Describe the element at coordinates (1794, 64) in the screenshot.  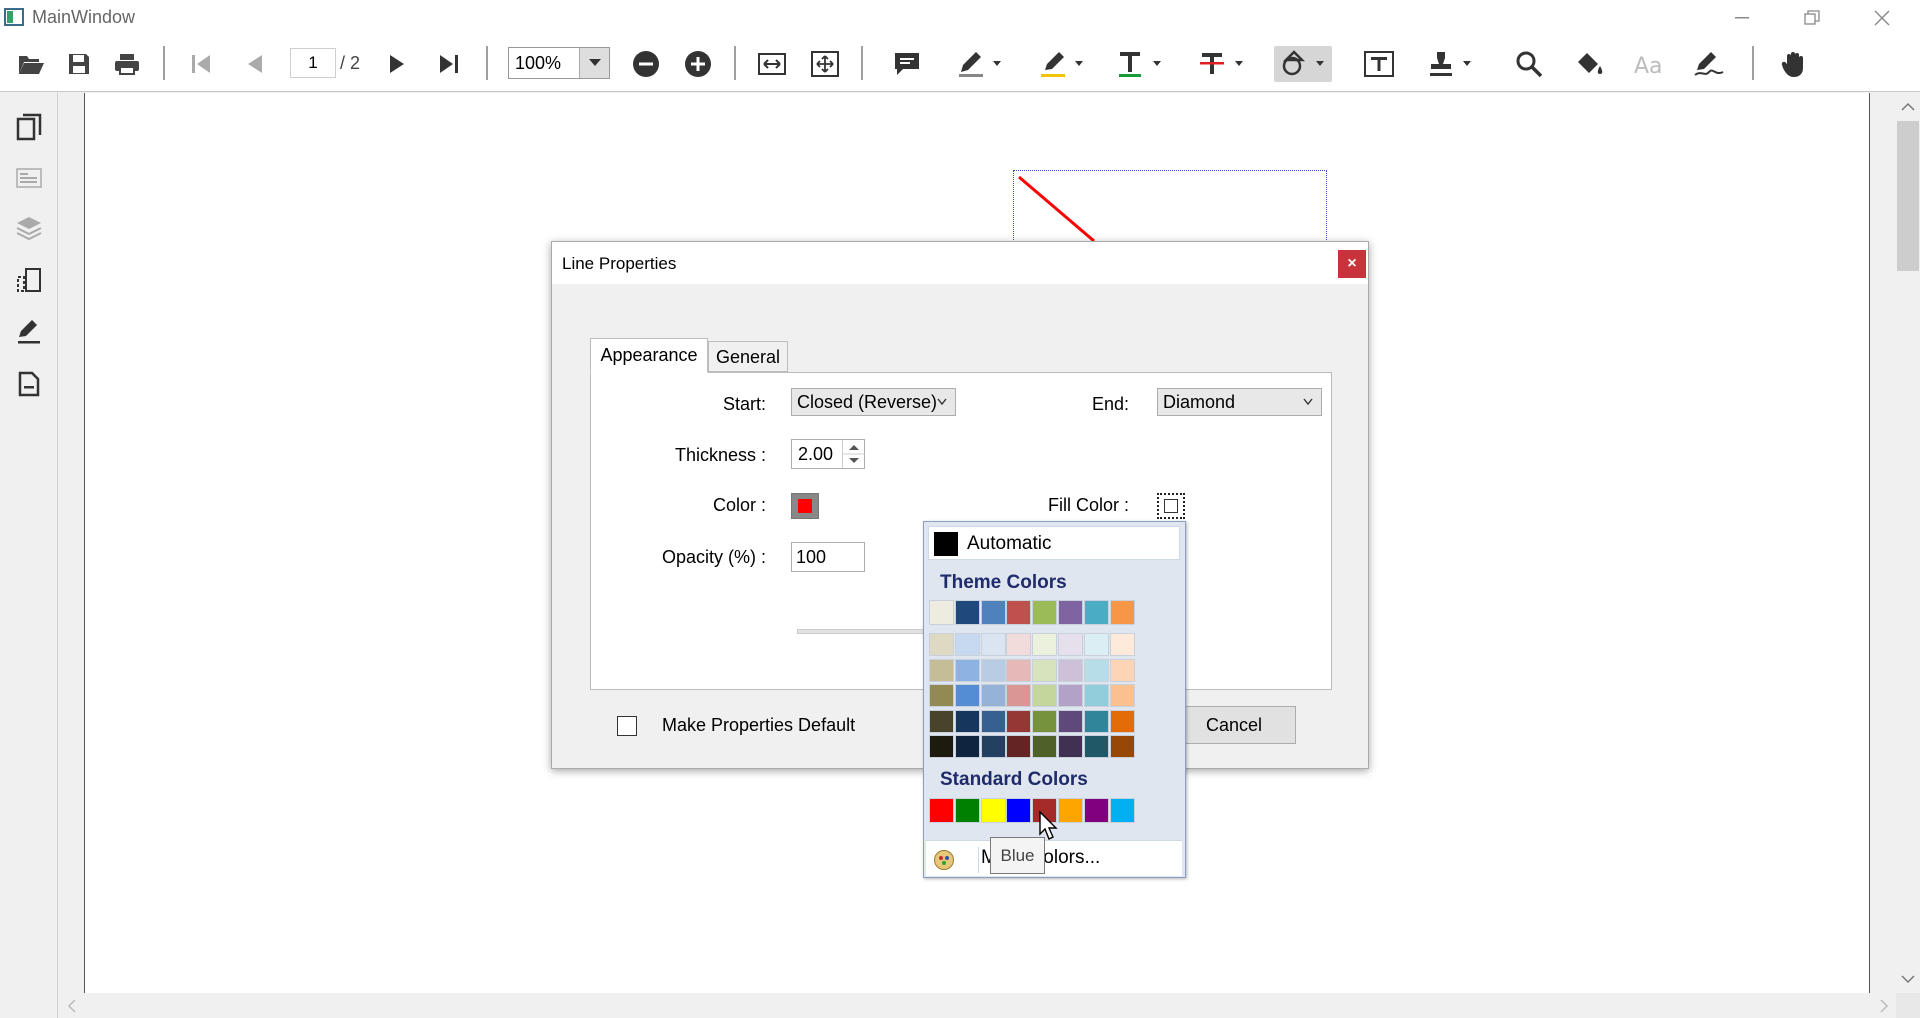
I see `pan-tool-button` at that location.